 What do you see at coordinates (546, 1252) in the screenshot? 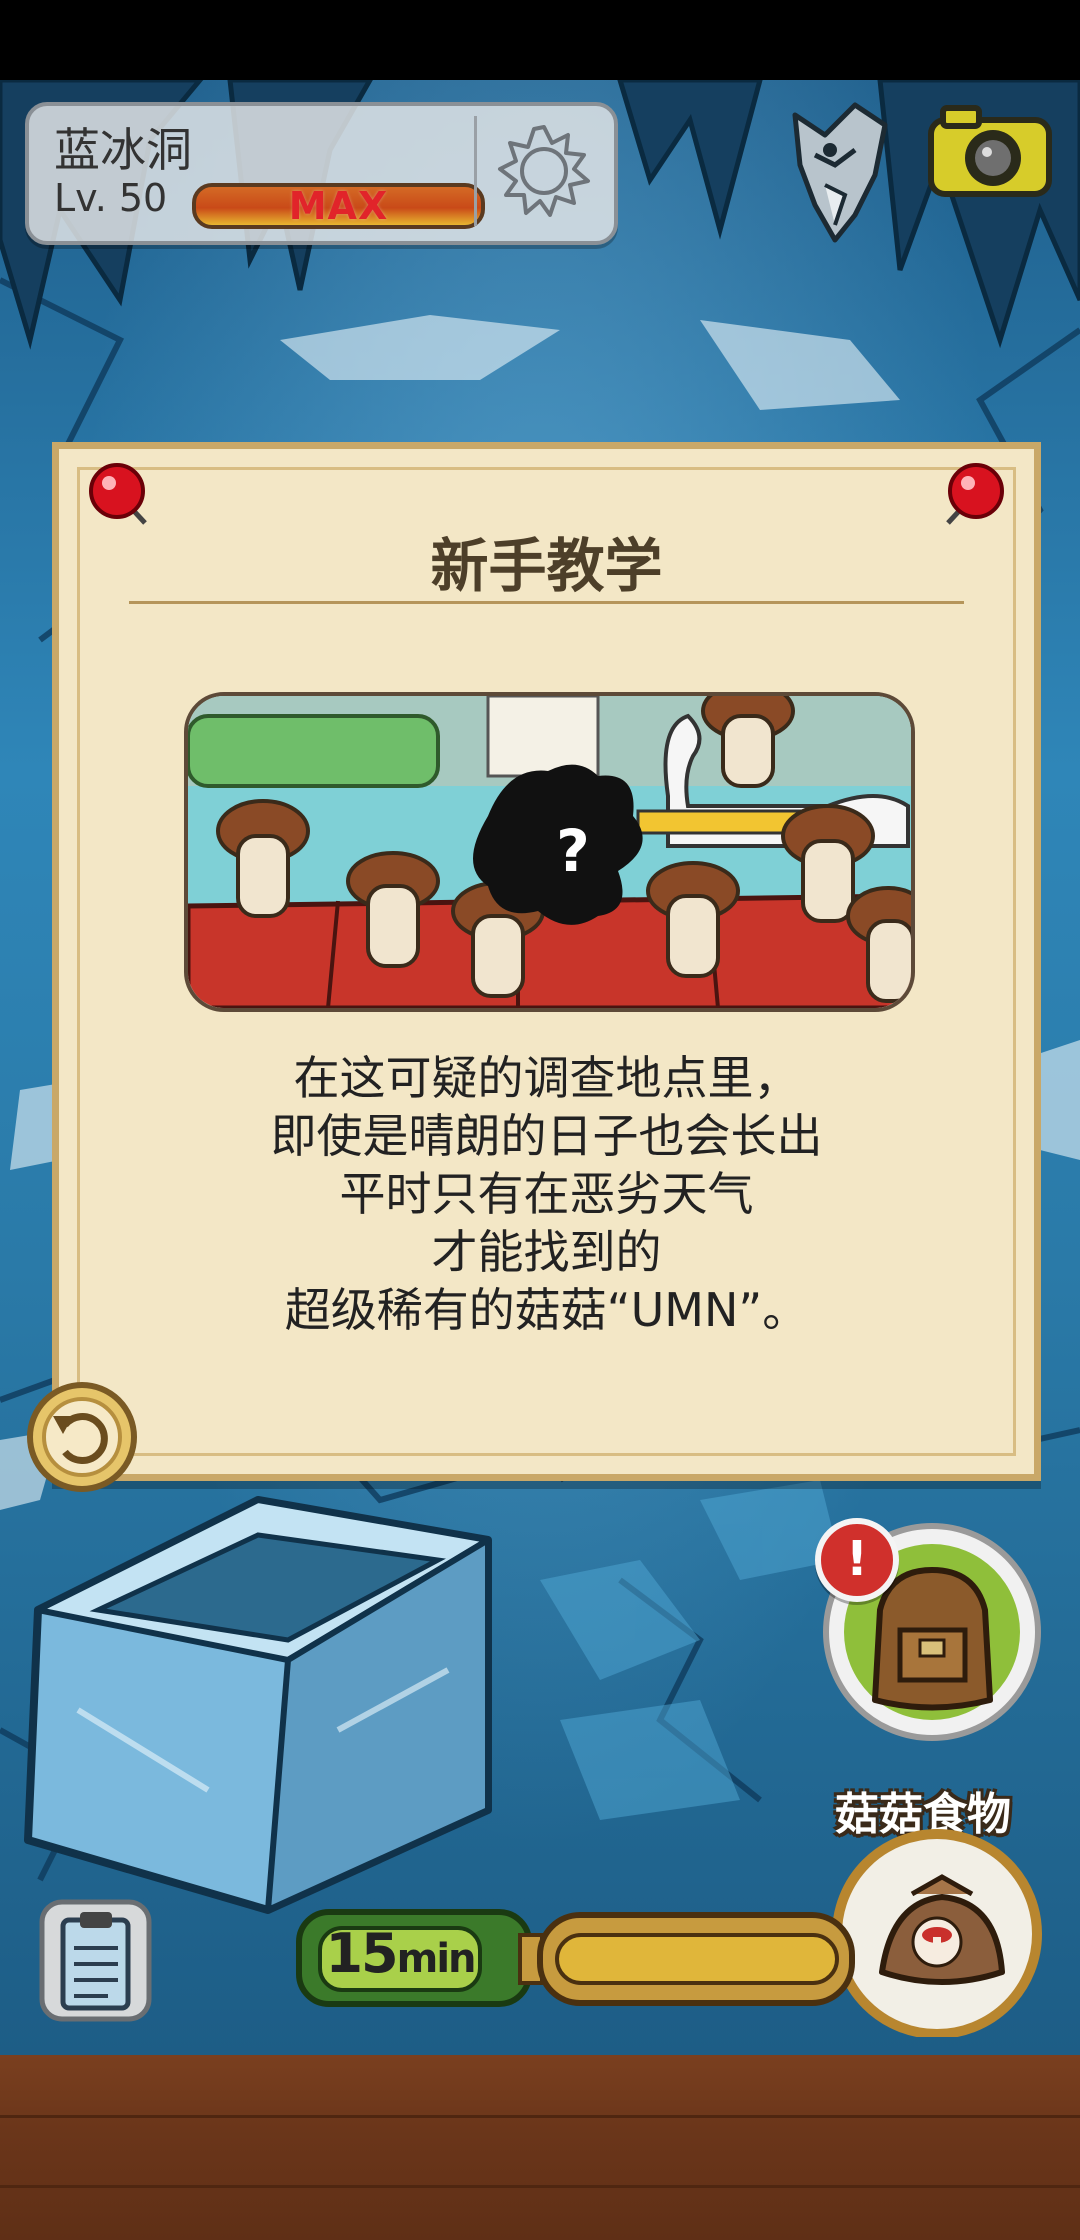
I see `tutorial-line: 才能找到的` at bounding box center [546, 1252].